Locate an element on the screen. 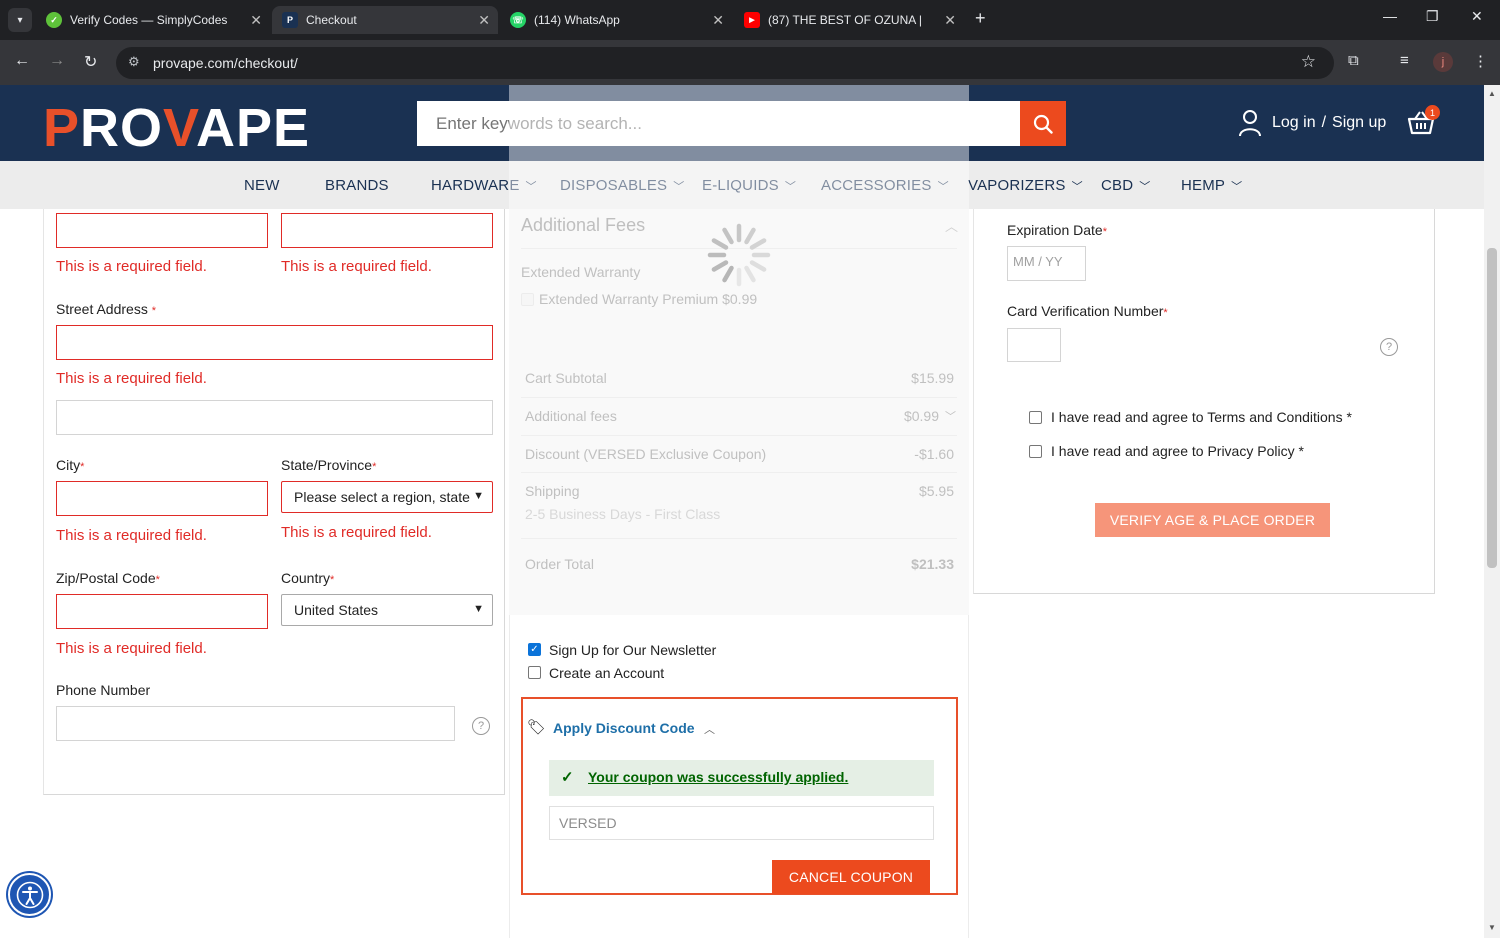  accessibility-icon is located at coordinates (29, 894).